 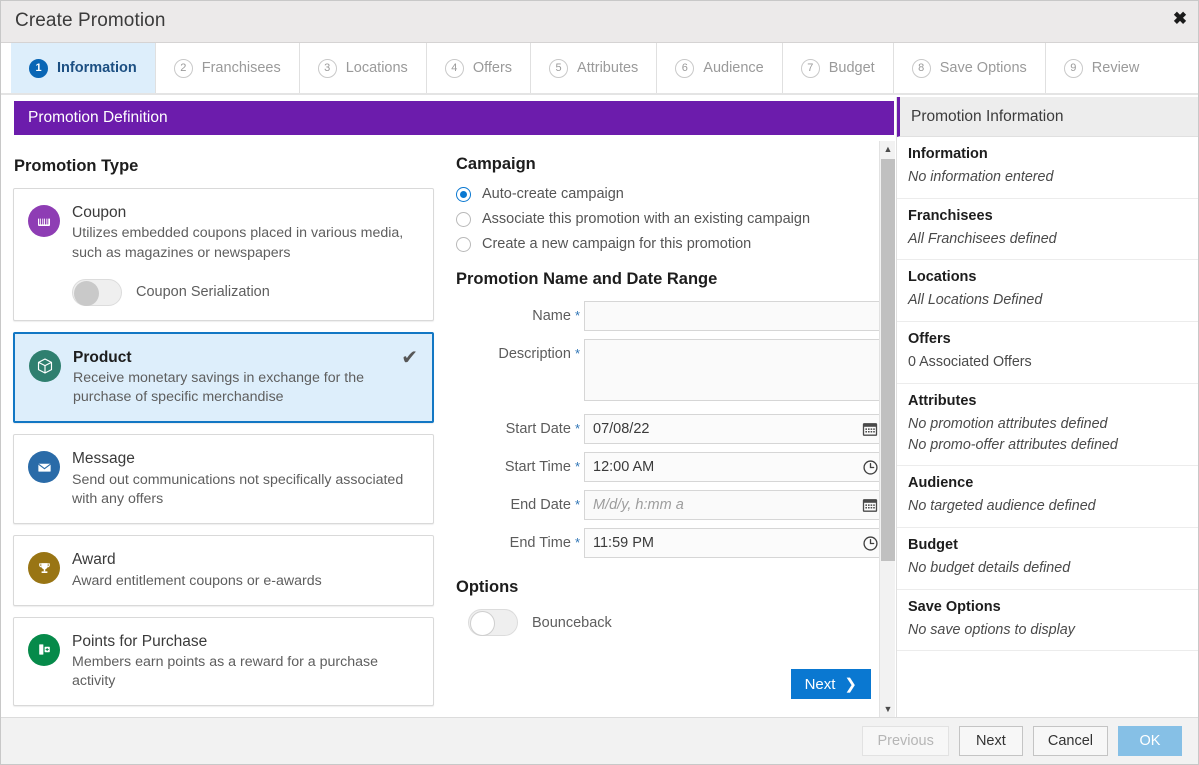 I want to click on input-end-date, so click(x=735, y=505).